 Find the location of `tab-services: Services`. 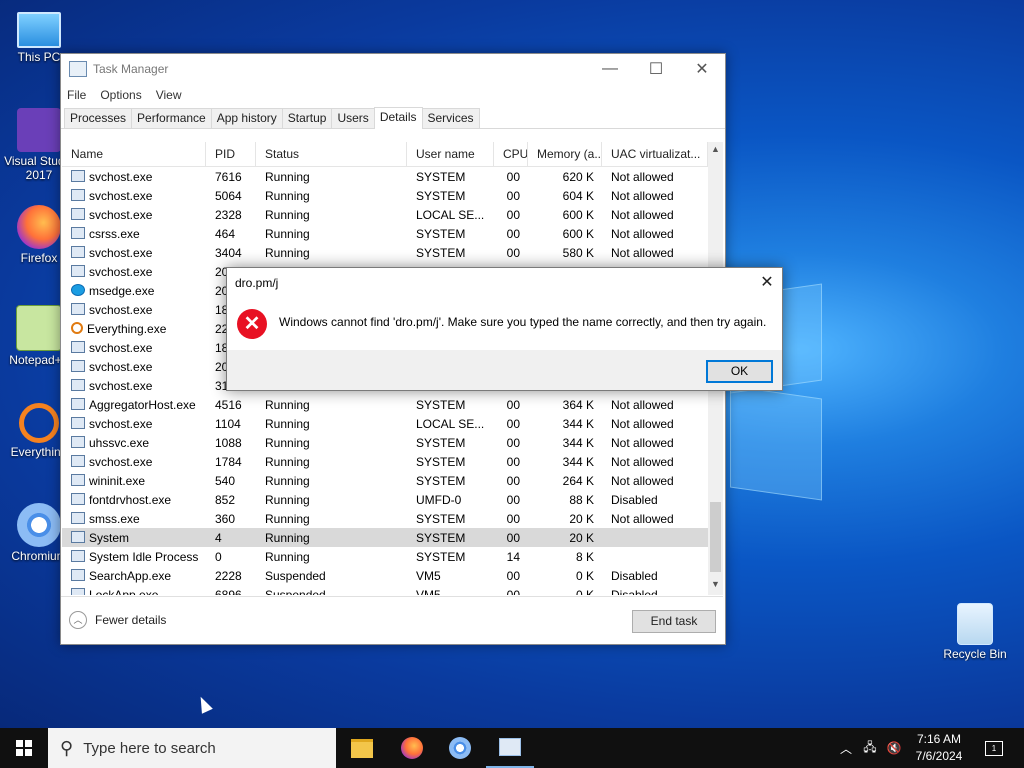

tab-services: Services is located at coordinates (450, 118).